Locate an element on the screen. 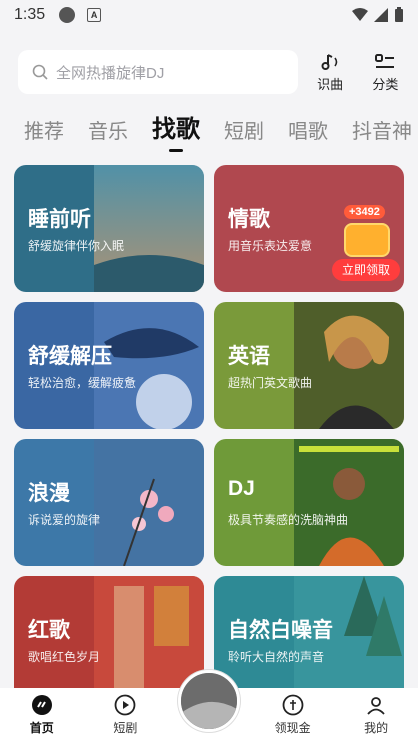 Image resolution: width=418 pixels, height=744 pixels. nav-short-drama: 短剧 is located at coordinates (125, 715).